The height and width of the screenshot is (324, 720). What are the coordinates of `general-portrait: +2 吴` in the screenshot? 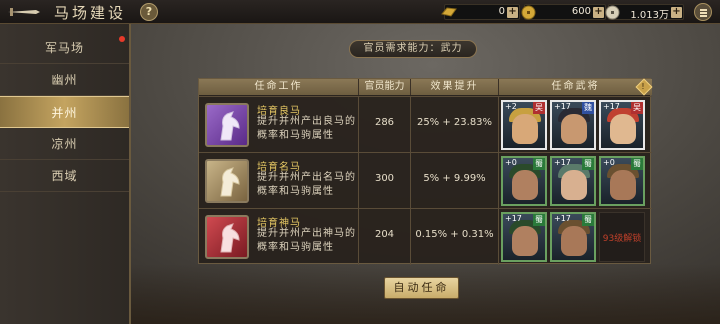 It's located at (524, 125).